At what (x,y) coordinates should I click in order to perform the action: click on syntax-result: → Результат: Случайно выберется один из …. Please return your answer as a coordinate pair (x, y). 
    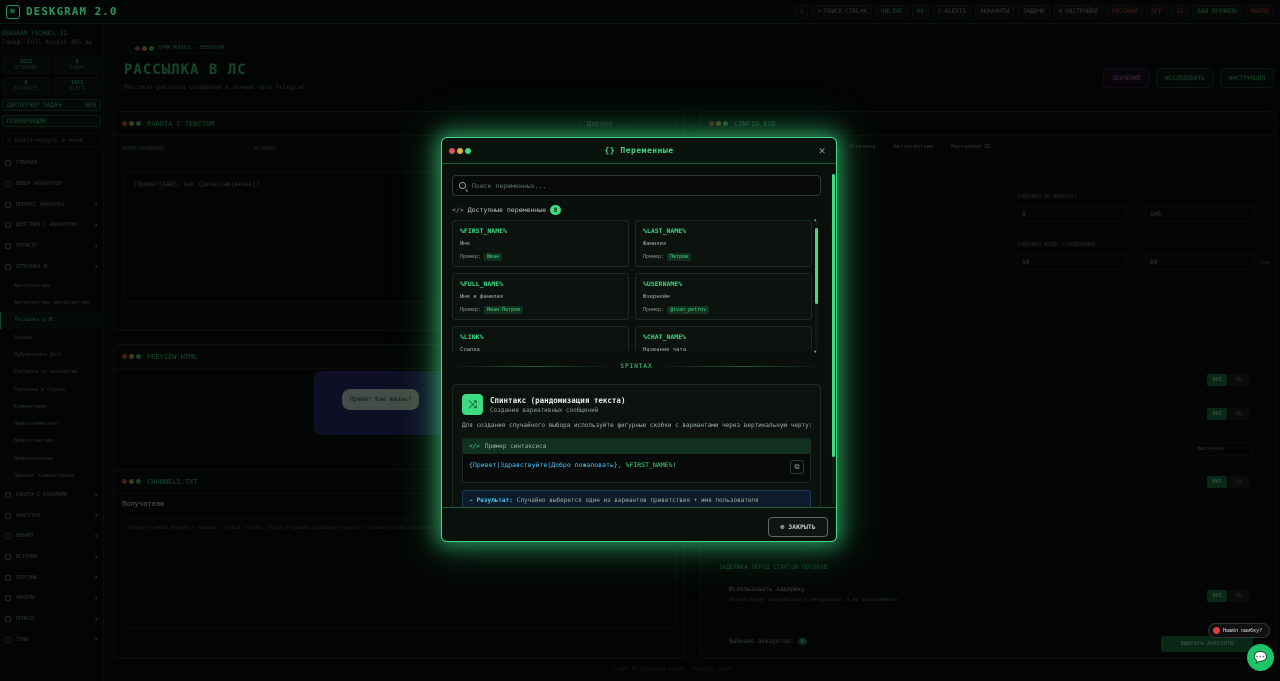
    Looking at the image, I should click on (636, 498).